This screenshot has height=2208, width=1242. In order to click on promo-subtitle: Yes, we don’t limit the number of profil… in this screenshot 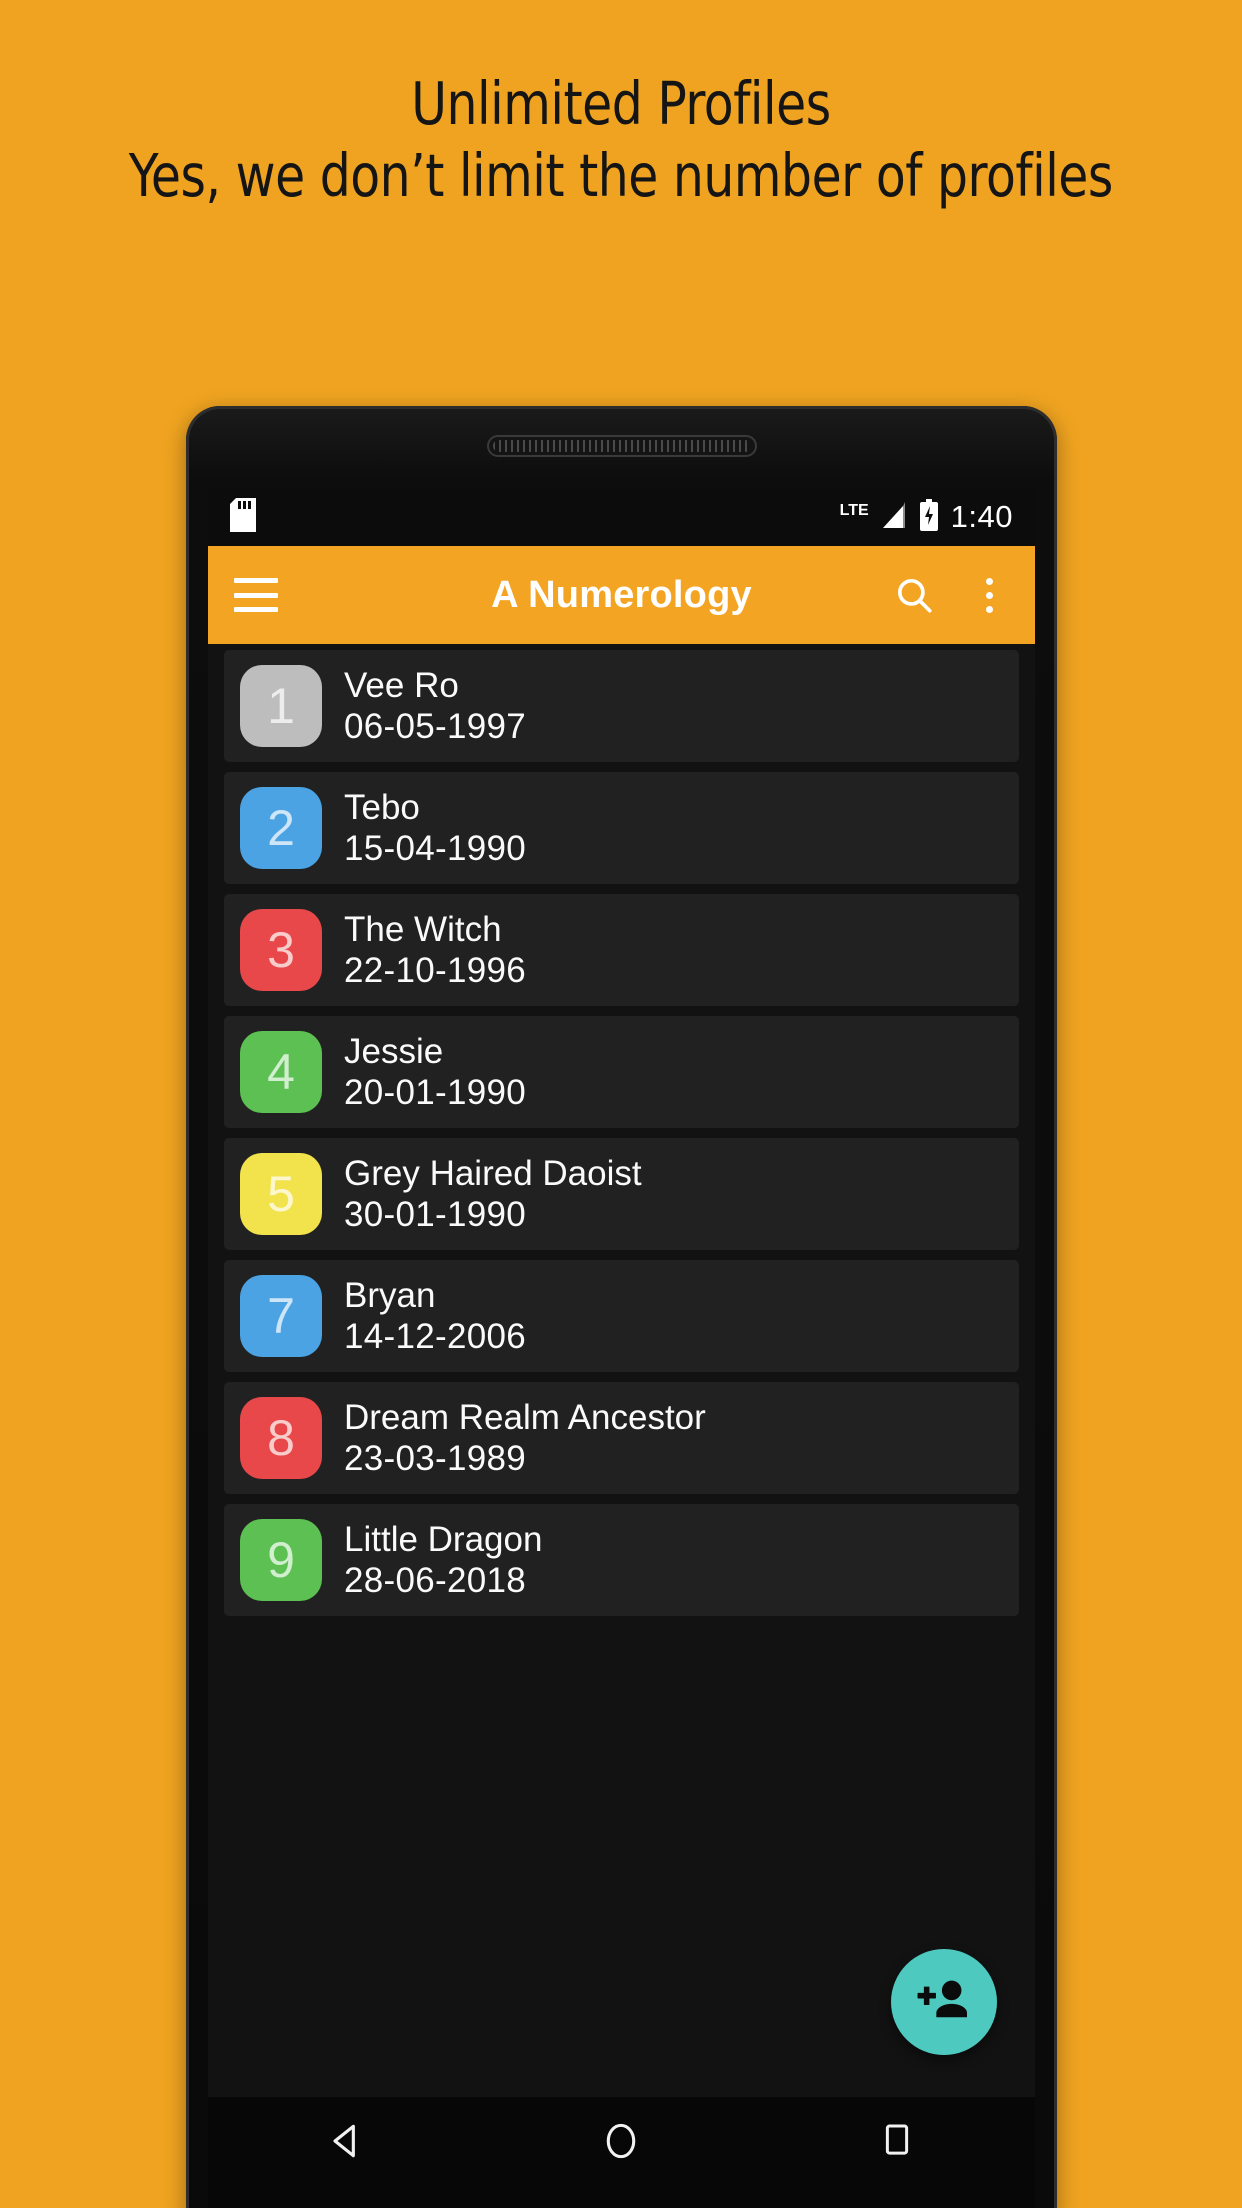, I will do `click(621, 175)`.